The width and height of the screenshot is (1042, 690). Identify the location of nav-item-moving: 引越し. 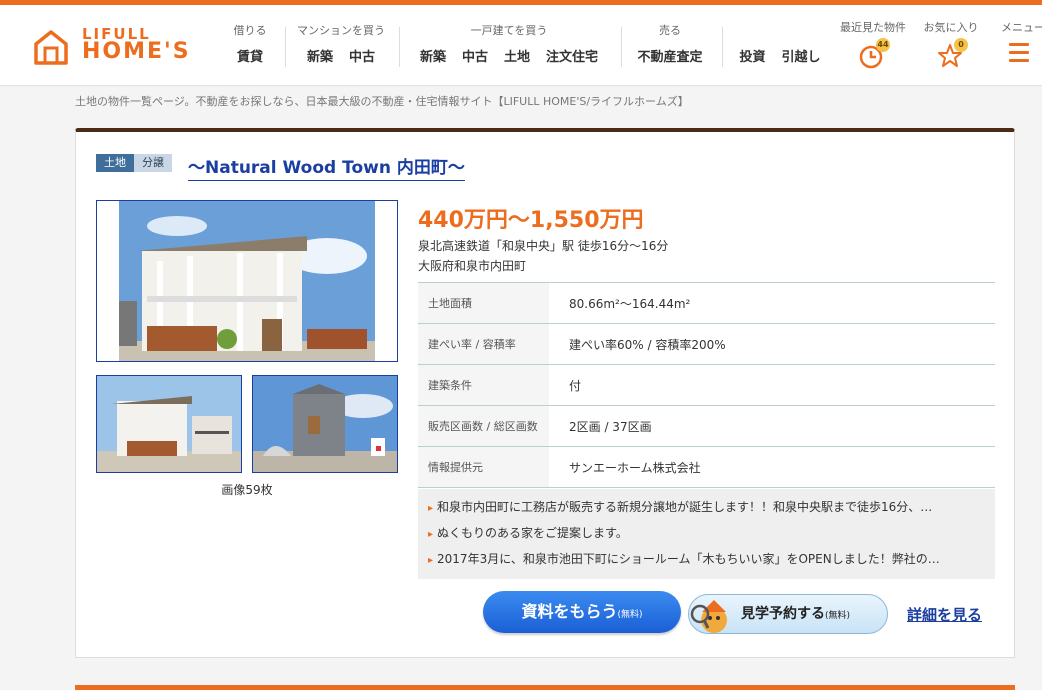
(801, 55).